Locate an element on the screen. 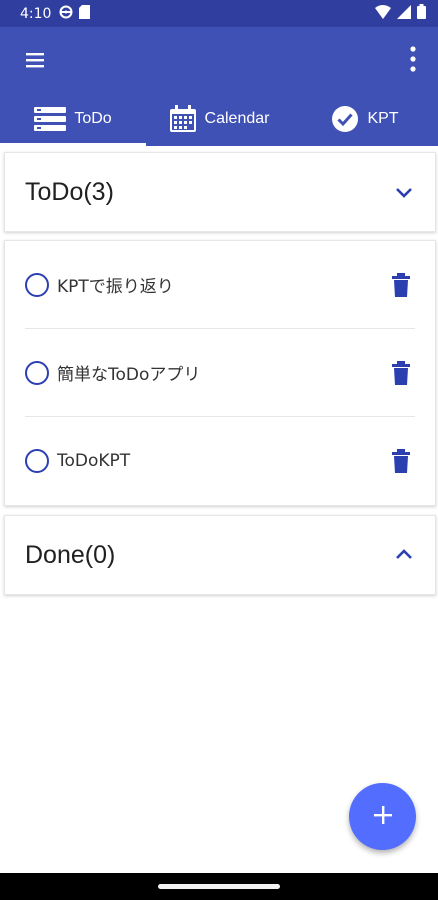  status-time: 4:10 is located at coordinates (36, 13).